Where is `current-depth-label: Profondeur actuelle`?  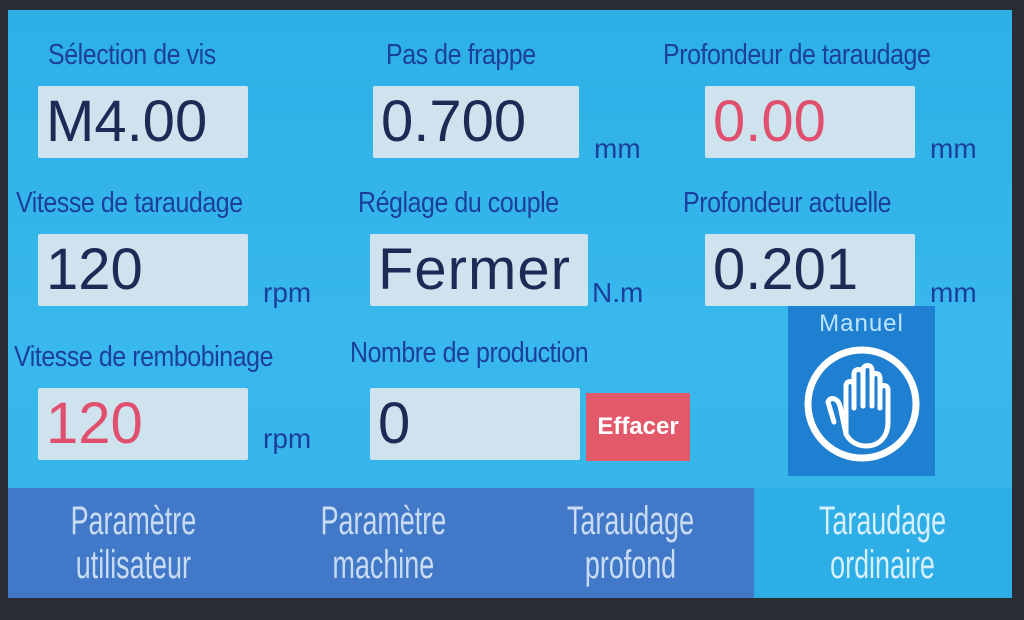 current-depth-label: Profondeur actuelle is located at coordinates (787, 203).